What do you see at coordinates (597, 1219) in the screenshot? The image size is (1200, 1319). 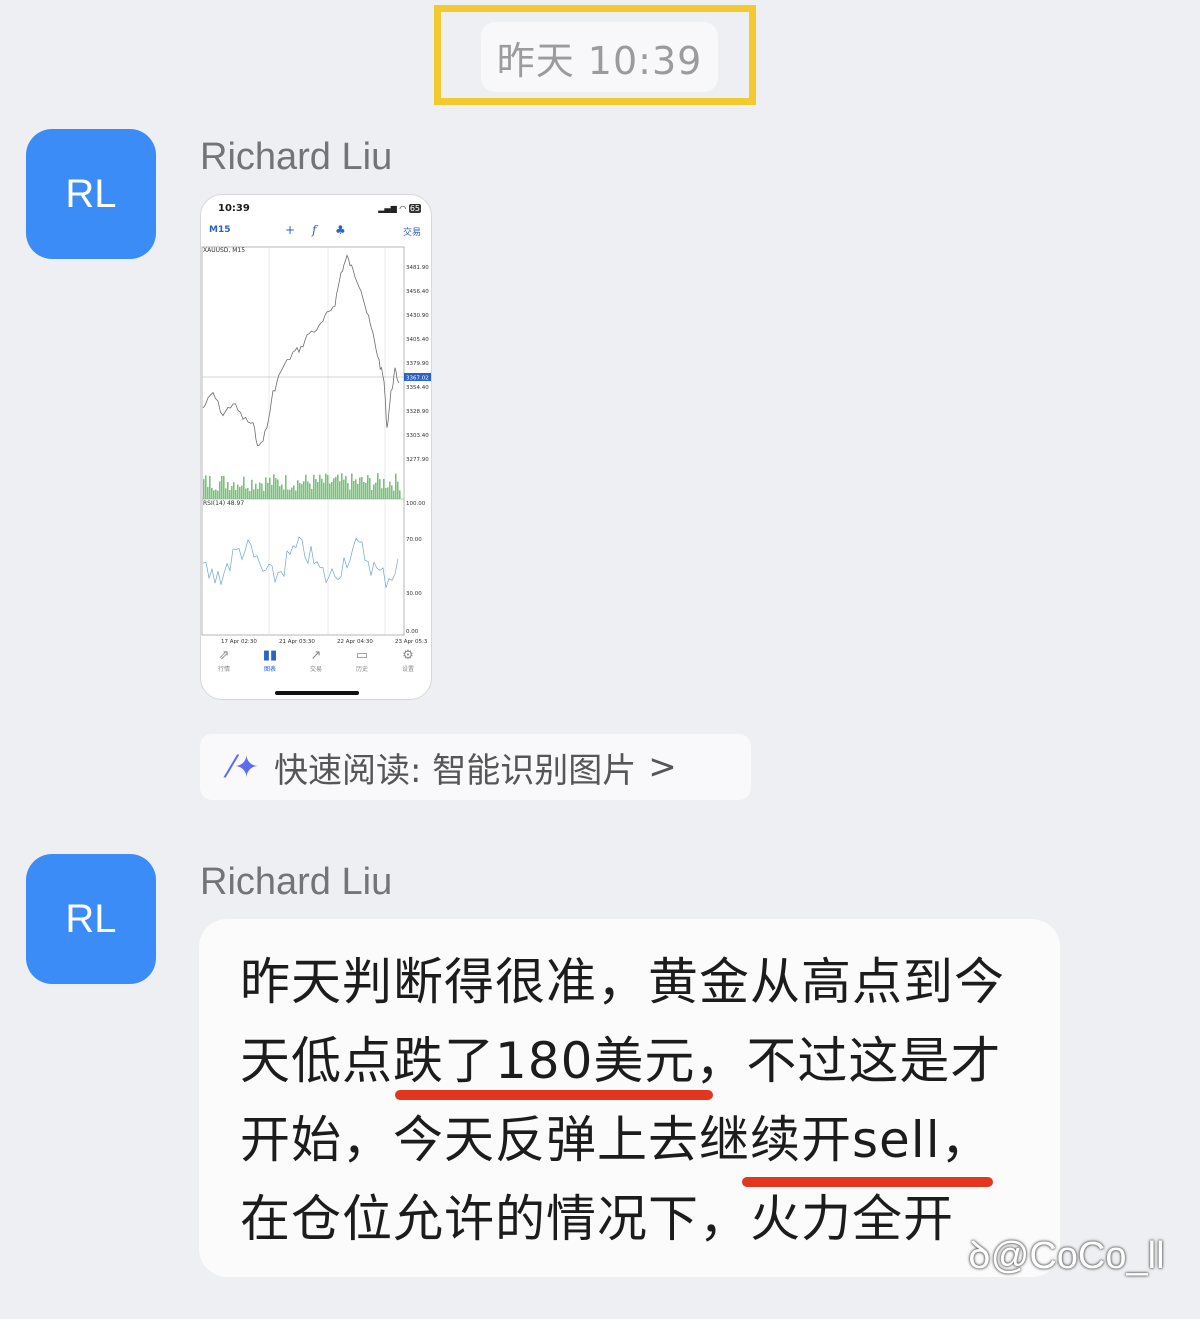 I see `message-line: 在仓位允许的情况下，火力全开` at bounding box center [597, 1219].